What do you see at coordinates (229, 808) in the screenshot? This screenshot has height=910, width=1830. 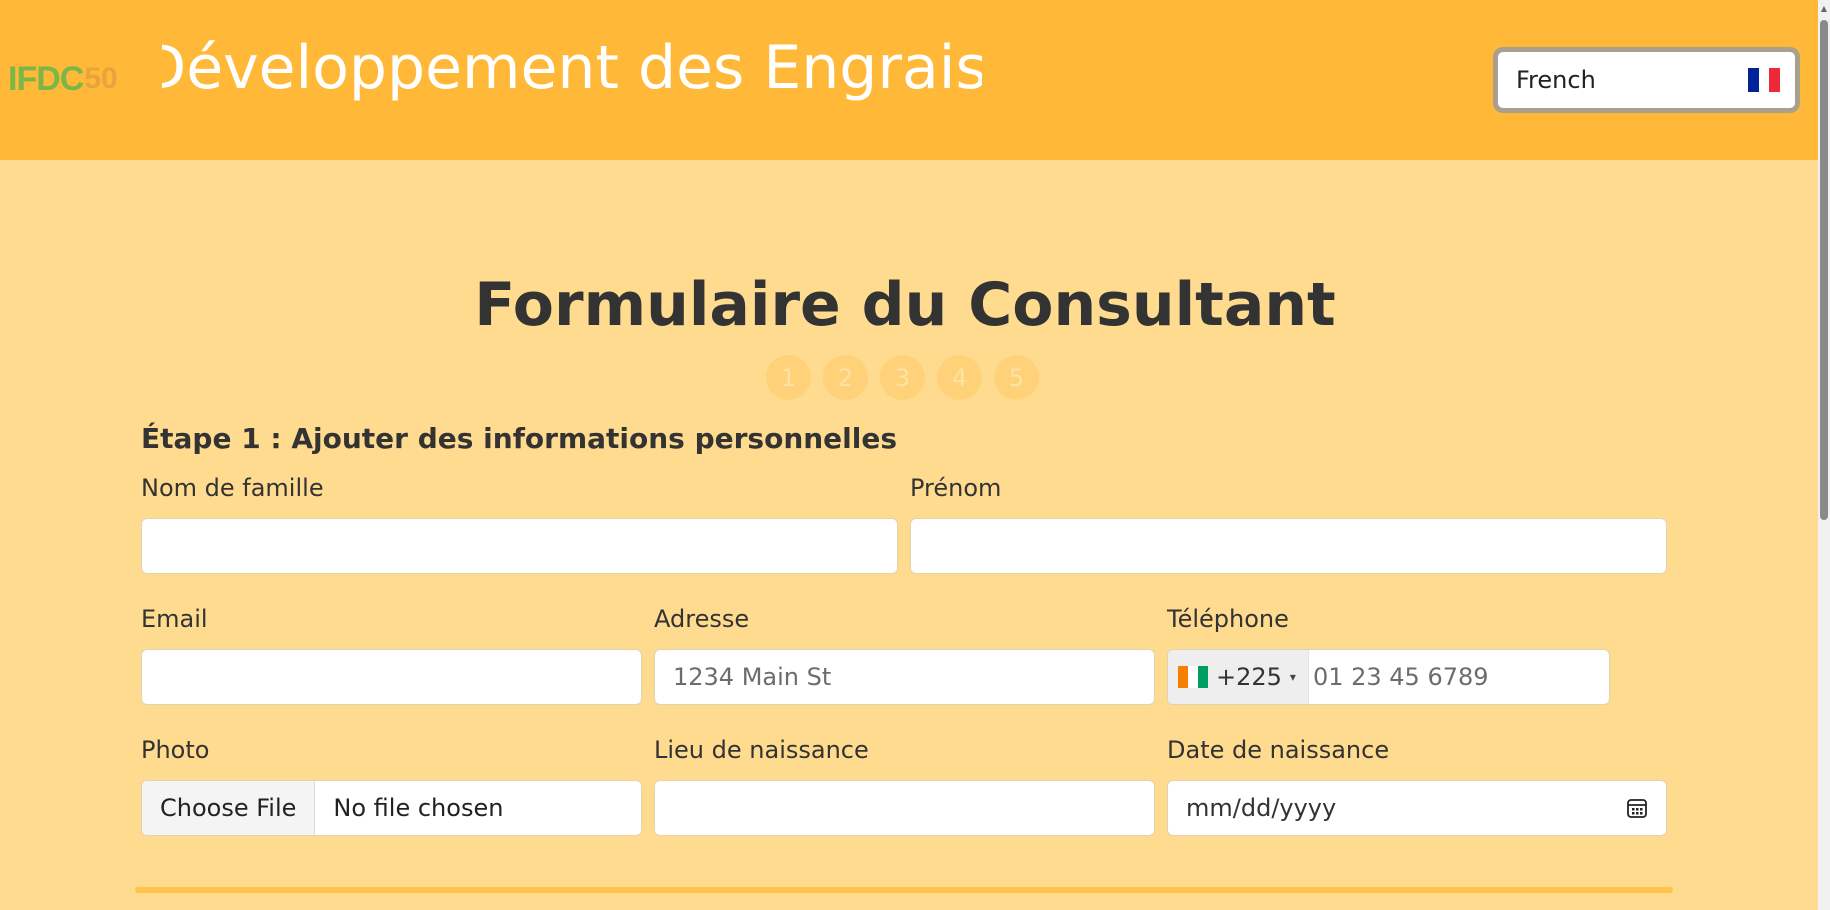 I see `choose-file-button: Choose File` at bounding box center [229, 808].